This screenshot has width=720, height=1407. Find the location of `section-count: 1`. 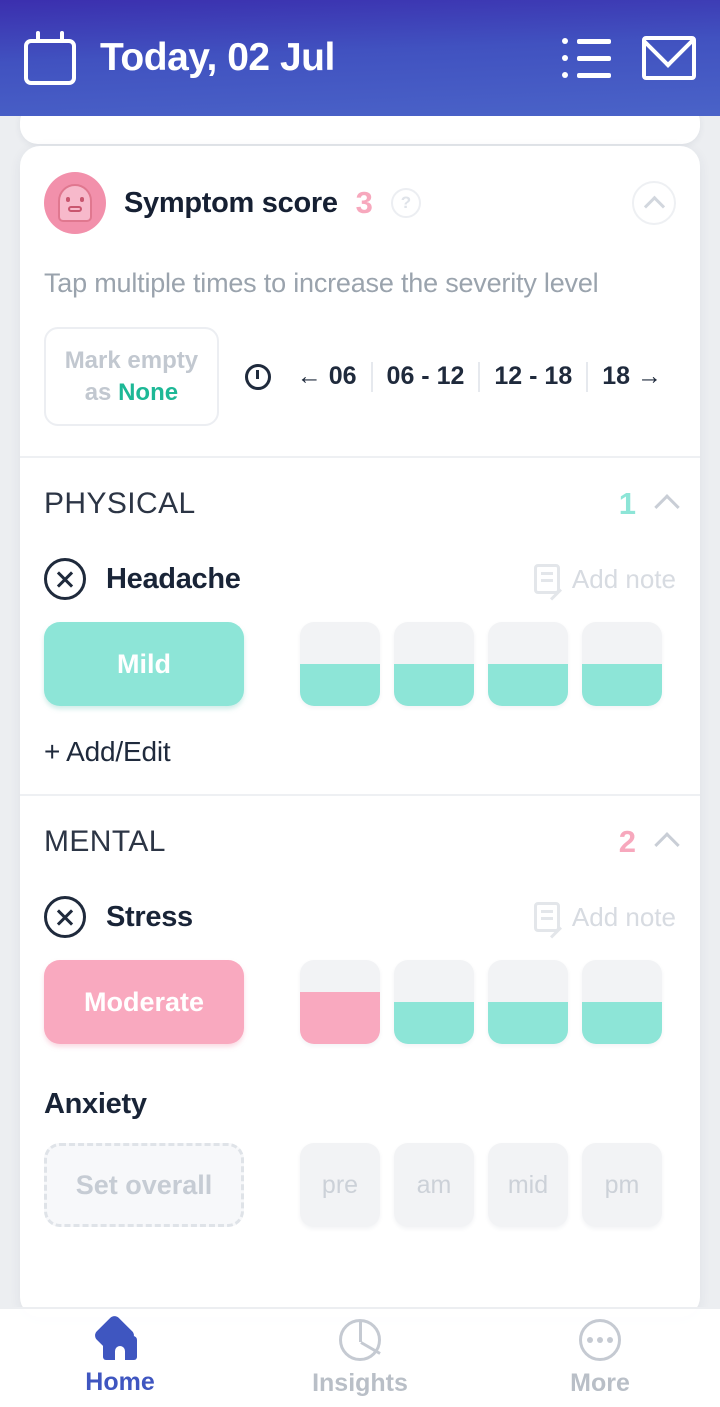

section-count: 1 is located at coordinates (627, 504).